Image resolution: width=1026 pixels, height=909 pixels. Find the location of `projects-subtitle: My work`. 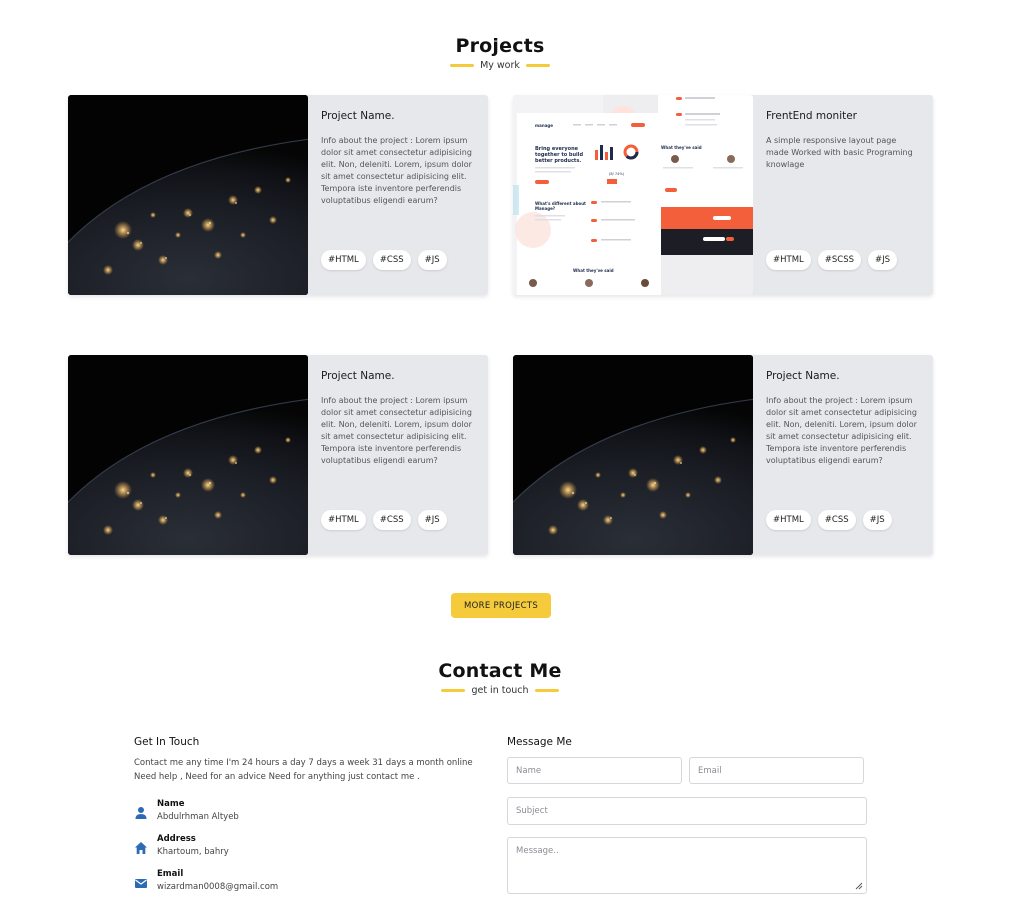

projects-subtitle: My work is located at coordinates (500, 65).